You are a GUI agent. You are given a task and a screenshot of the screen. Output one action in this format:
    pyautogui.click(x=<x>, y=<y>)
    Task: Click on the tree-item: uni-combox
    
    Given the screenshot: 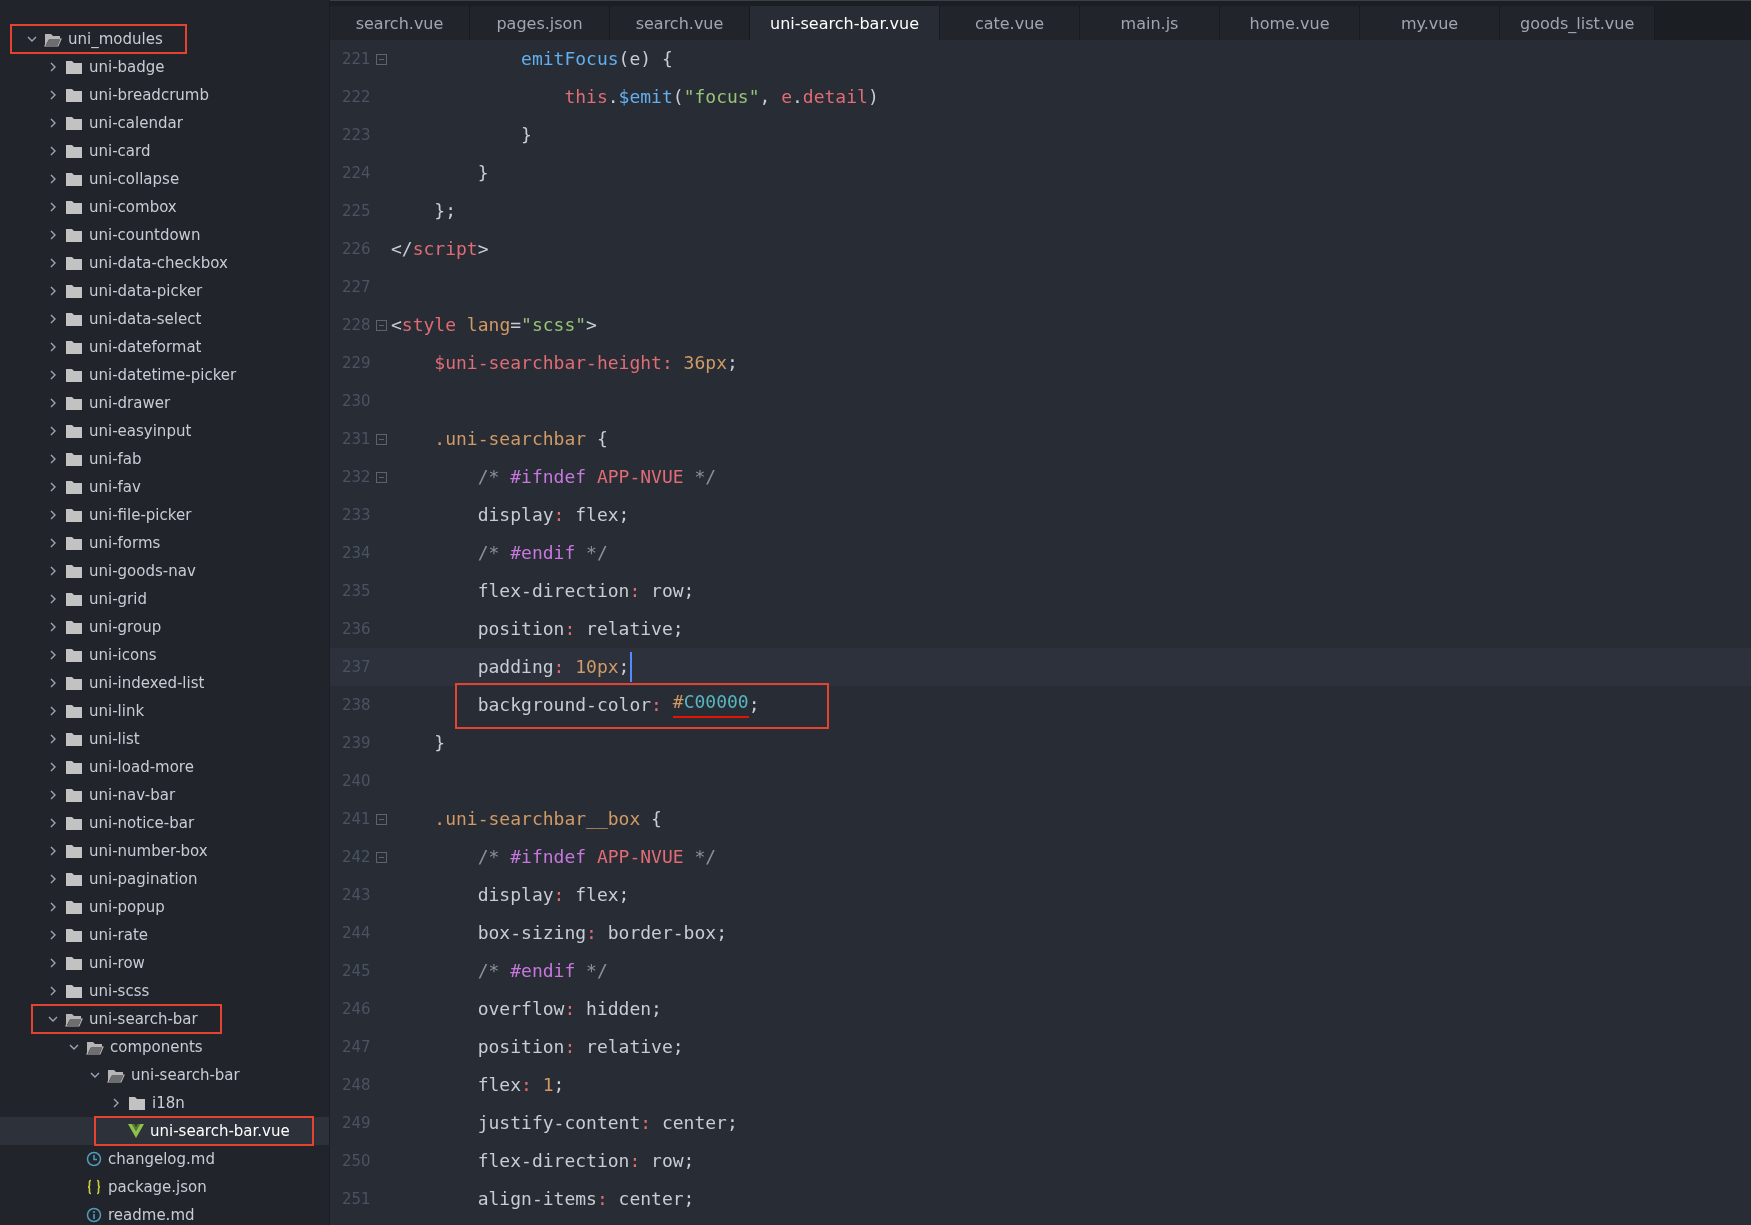 What is the action you would take?
    pyautogui.click(x=164, y=207)
    